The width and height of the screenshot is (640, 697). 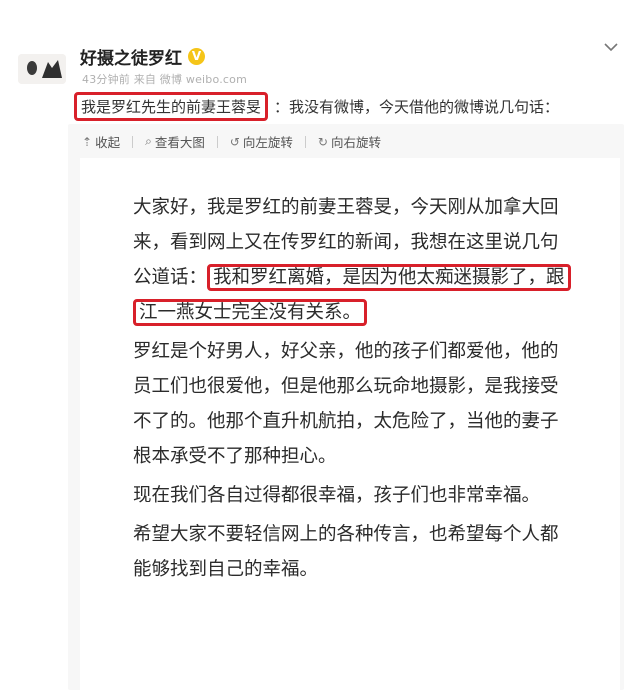 I want to click on verified-badge-icon: V, so click(x=196, y=56).